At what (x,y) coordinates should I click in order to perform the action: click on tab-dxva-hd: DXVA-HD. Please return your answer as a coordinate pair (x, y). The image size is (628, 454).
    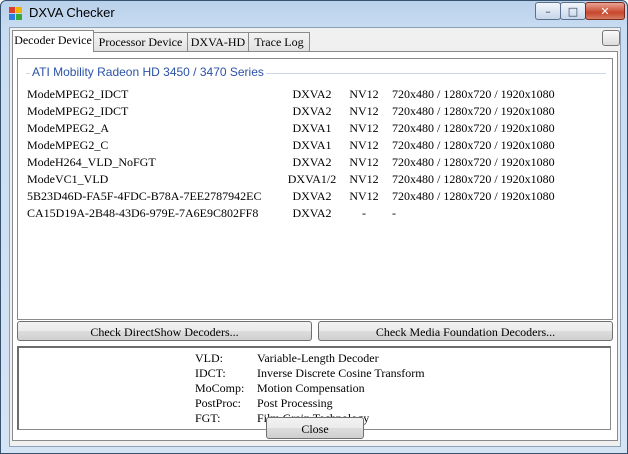
    Looking at the image, I should click on (218, 41).